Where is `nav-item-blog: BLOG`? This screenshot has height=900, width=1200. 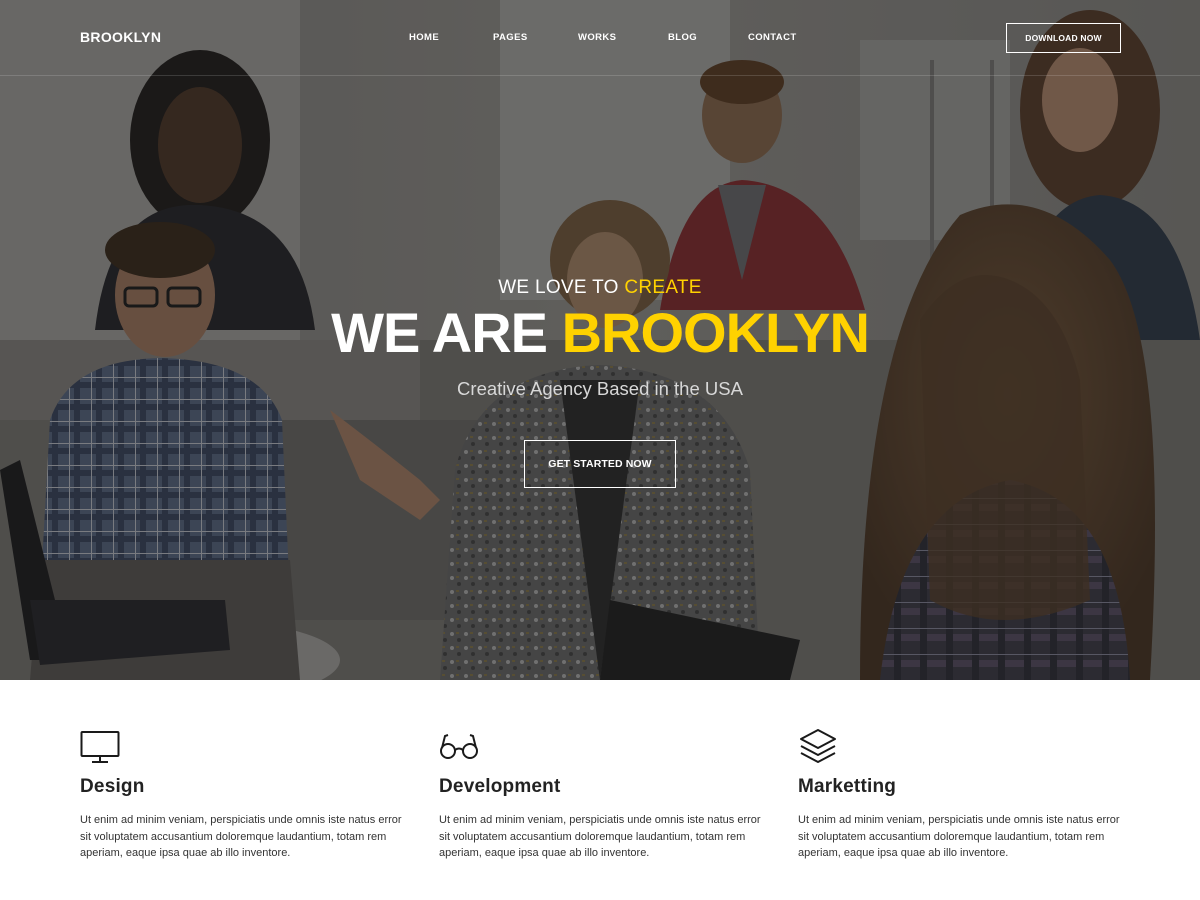
nav-item-blog: BLOG is located at coordinates (682, 37).